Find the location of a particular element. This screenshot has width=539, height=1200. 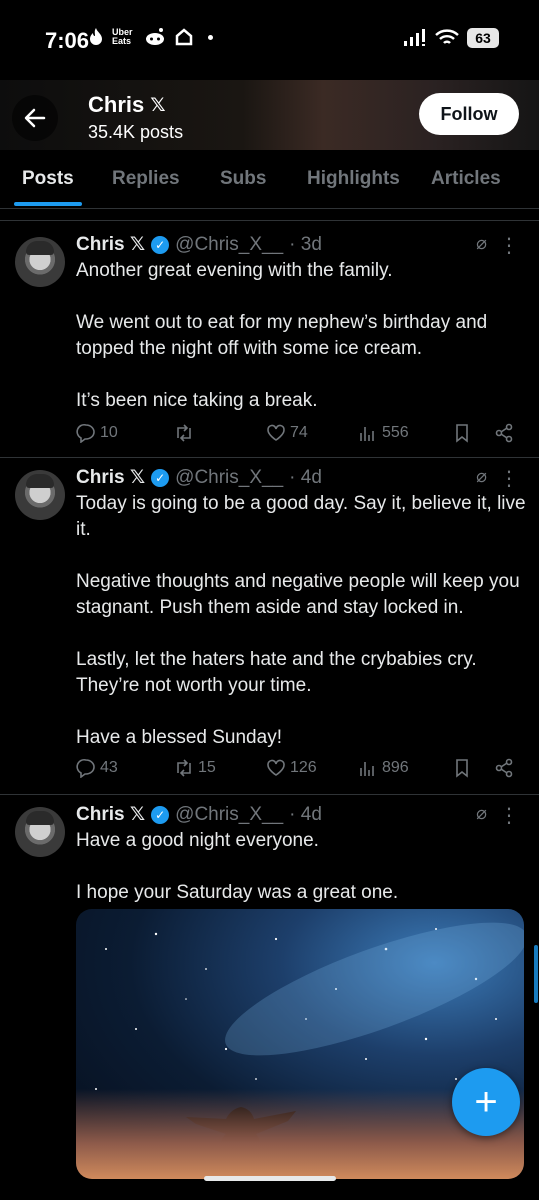

views-button: 896 is located at coordinates (383, 768).